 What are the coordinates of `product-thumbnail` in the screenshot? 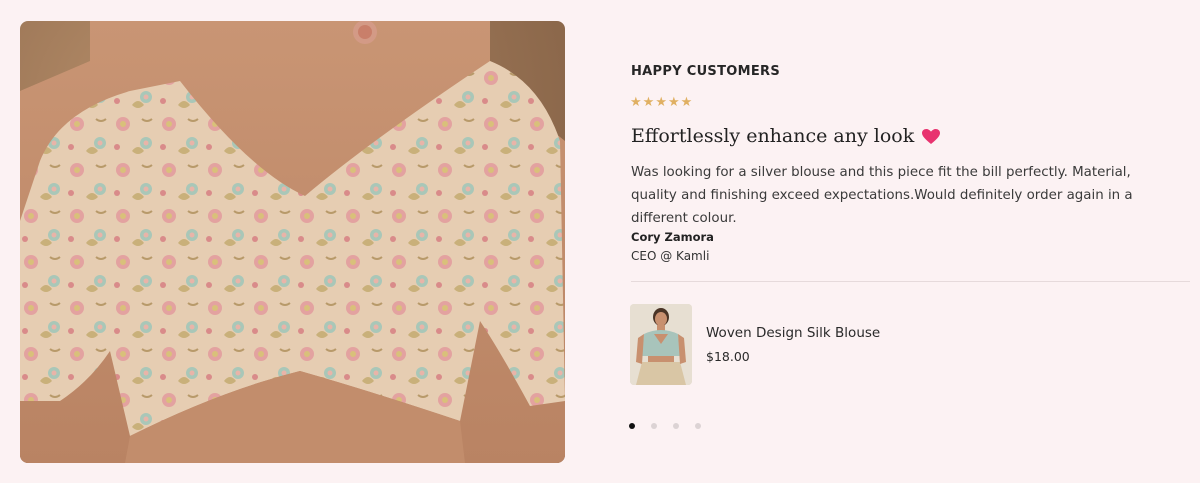 It's located at (661, 344).